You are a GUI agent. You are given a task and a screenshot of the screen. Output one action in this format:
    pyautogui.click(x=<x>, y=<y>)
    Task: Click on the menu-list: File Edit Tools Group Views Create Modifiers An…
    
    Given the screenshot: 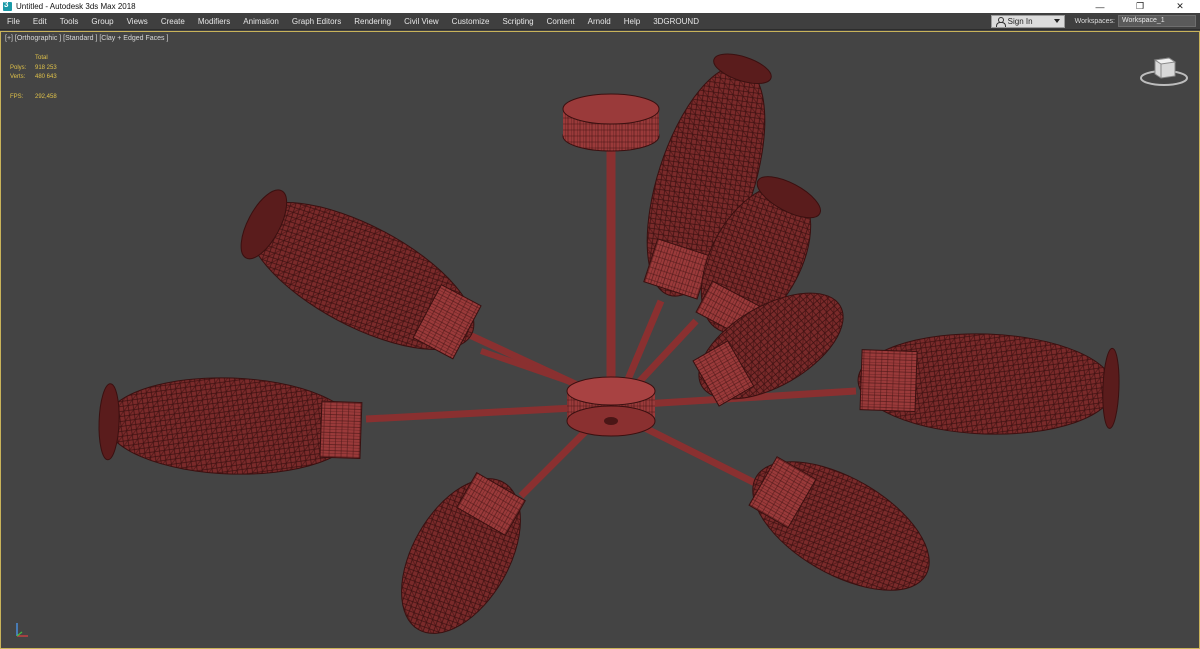 What is the action you would take?
    pyautogui.click(x=495, y=21)
    